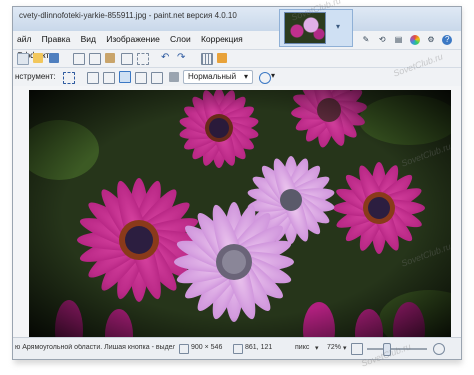 This screenshot has width=474, height=375. What do you see at coordinates (439, 349) in the screenshot?
I see `zoom-in-icon` at bounding box center [439, 349].